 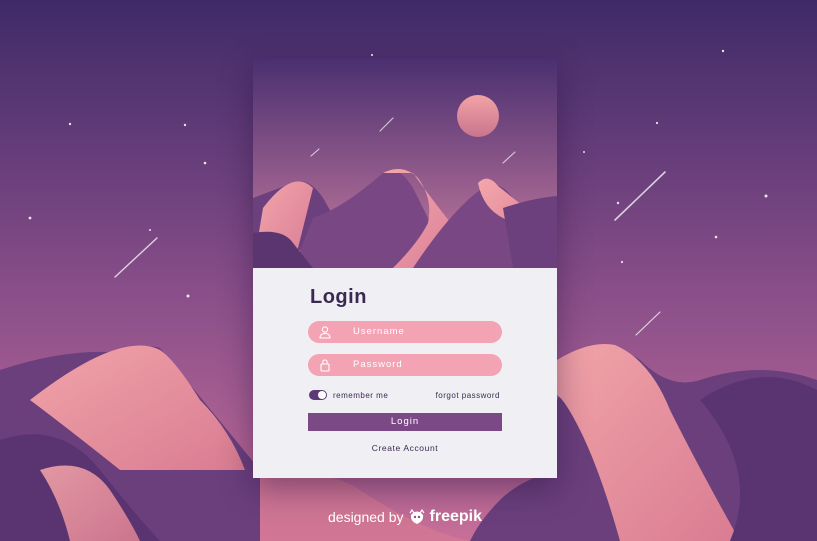 What do you see at coordinates (325, 332) in the screenshot?
I see `user-icon` at bounding box center [325, 332].